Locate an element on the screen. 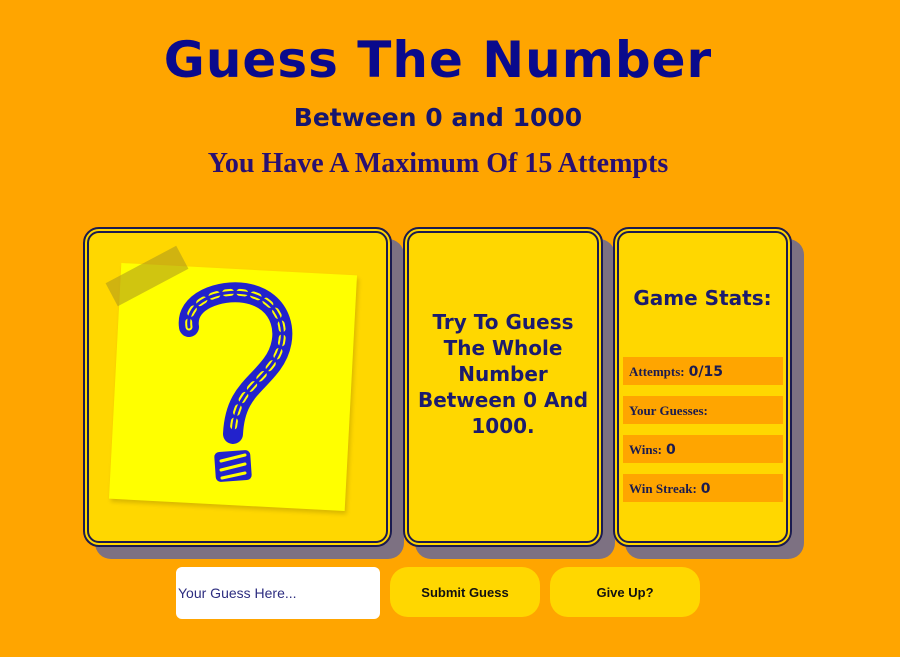  stat-attempts: Attempts: 0/15 is located at coordinates (703, 371).